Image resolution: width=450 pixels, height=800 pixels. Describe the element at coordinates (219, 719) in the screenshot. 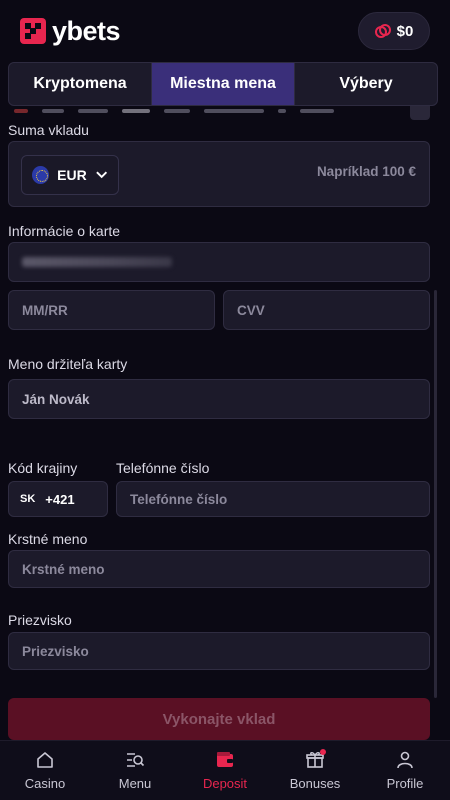

I see `submit-deposit-button: Vykonajte vklad` at that location.